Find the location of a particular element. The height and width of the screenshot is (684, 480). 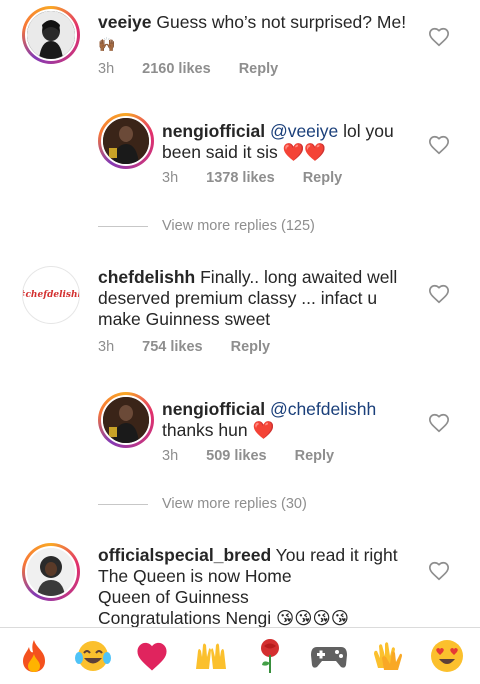

avatar: #chefdelishh is located at coordinates (51, 295).